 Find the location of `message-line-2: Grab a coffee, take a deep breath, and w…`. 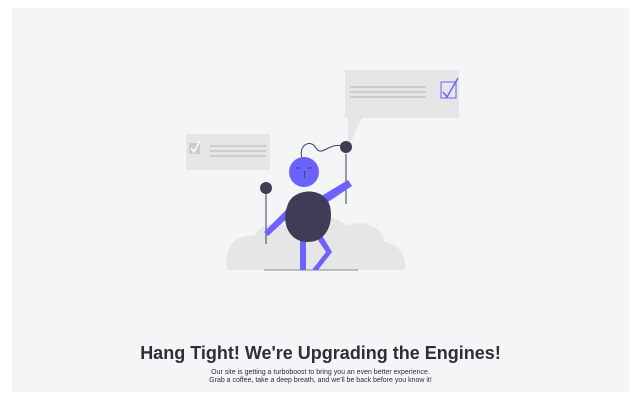

message-line-2: Grab a coffee, take a deep breath, and w… is located at coordinates (320, 380).